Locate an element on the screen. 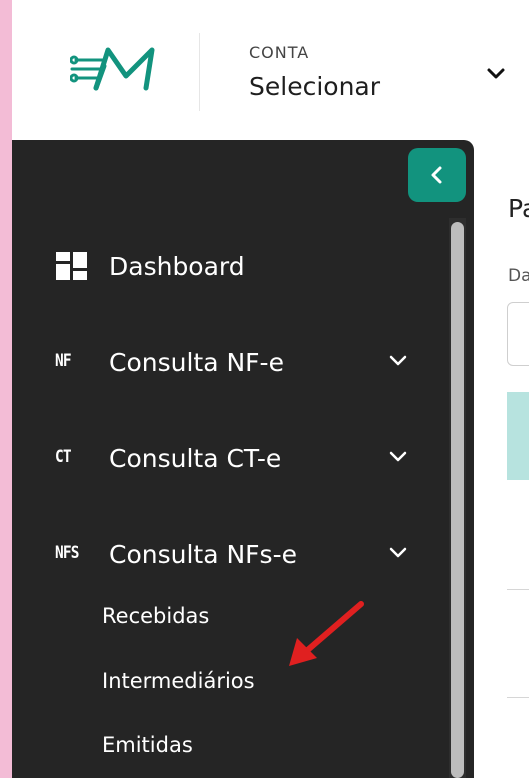  submenu-item-emitidas: Emitidas is located at coordinates (147, 745).